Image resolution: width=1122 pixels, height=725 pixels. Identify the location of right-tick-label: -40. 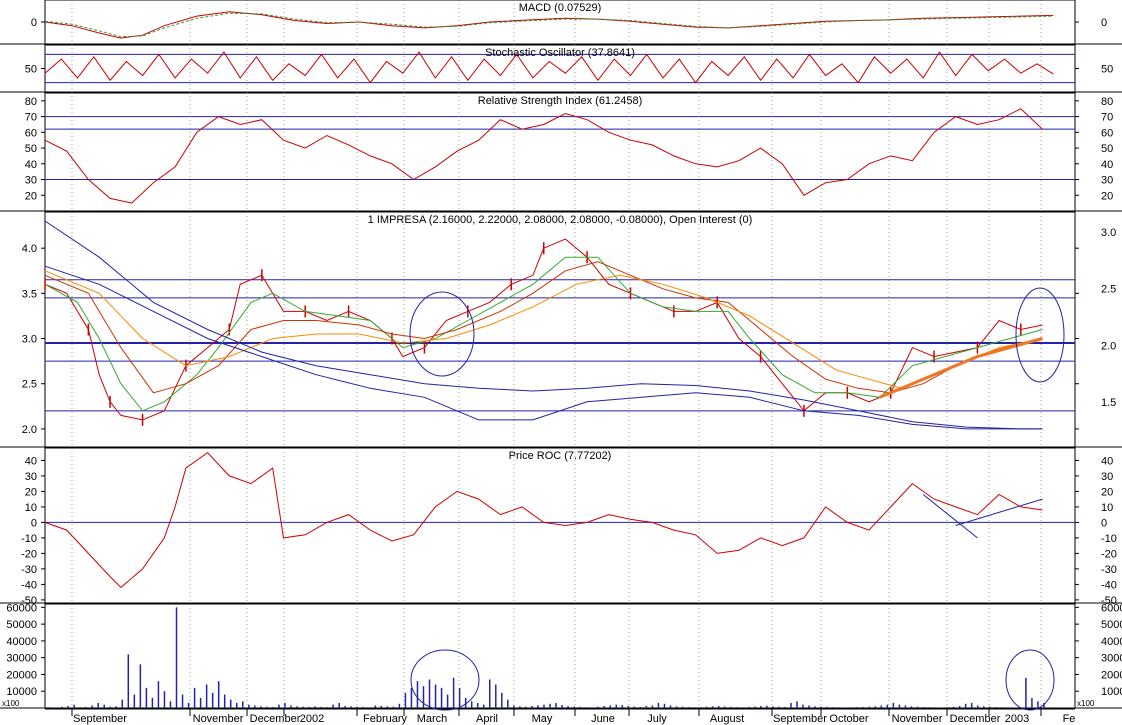
(1109, 585).